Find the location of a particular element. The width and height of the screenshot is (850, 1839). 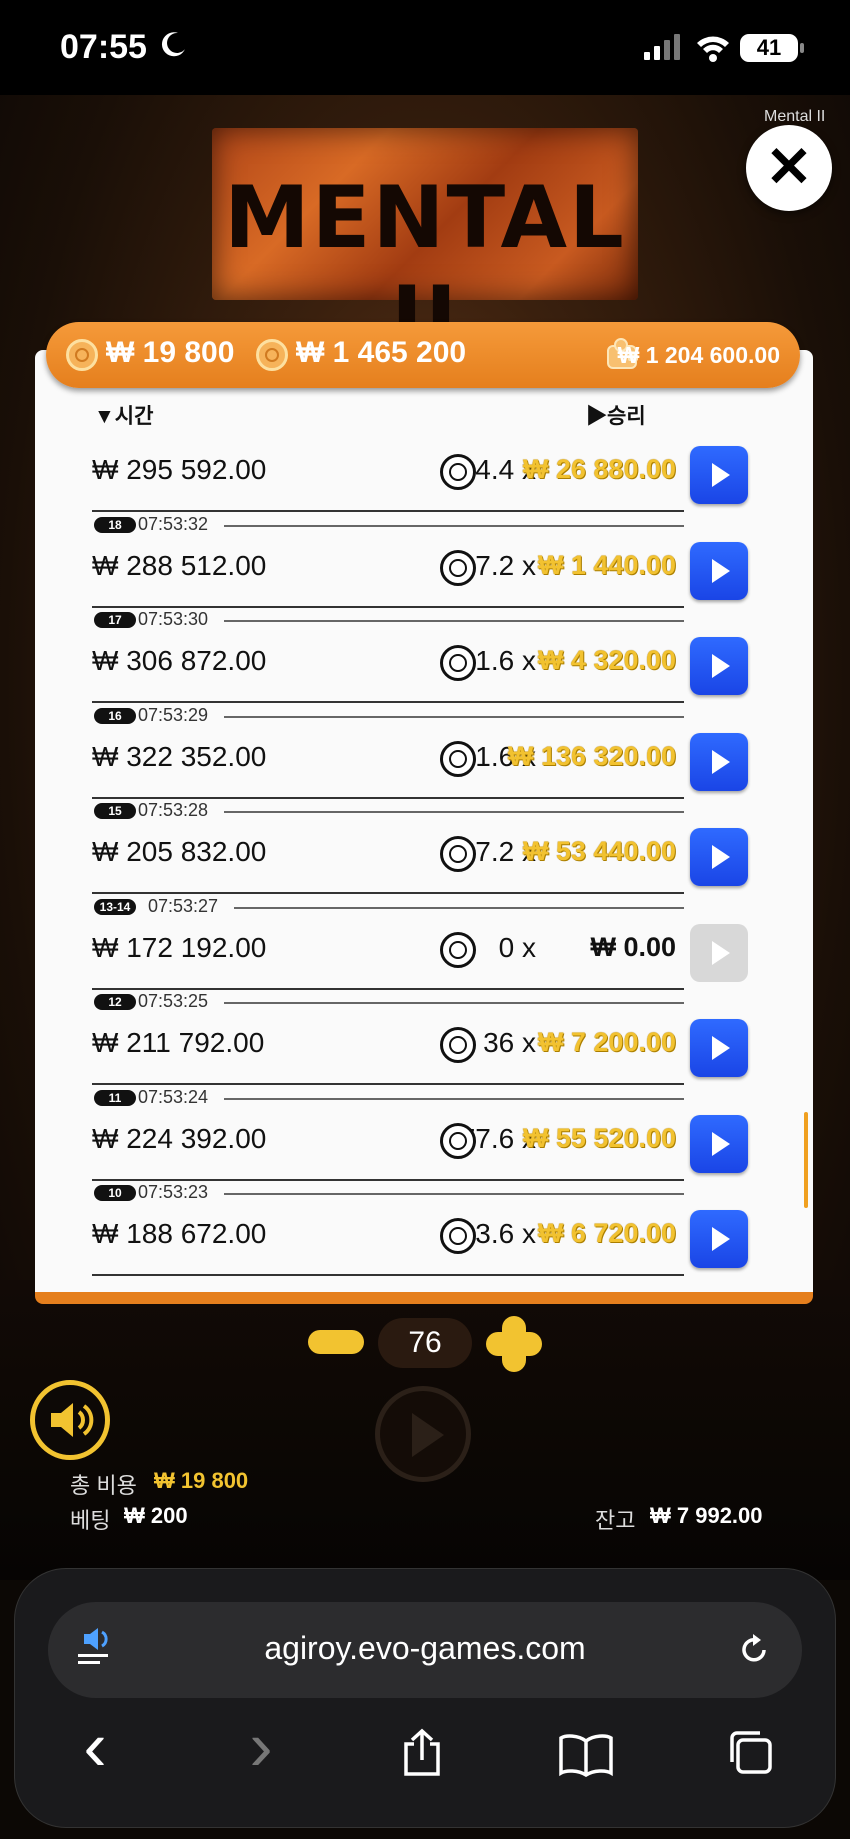

row-amount: ₩ 172 192.00 is located at coordinates (179, 947).